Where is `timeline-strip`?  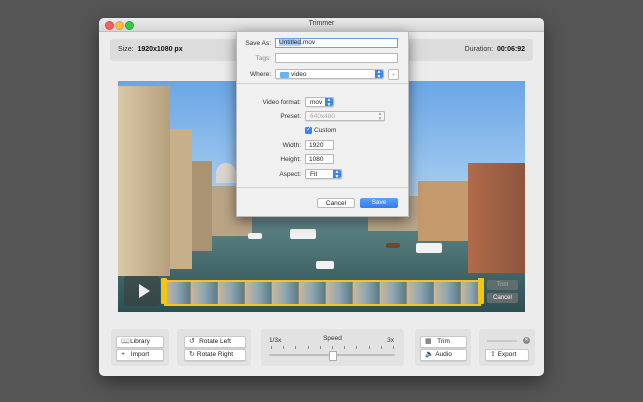
timeline-strip is located at coordinates (323, 293).